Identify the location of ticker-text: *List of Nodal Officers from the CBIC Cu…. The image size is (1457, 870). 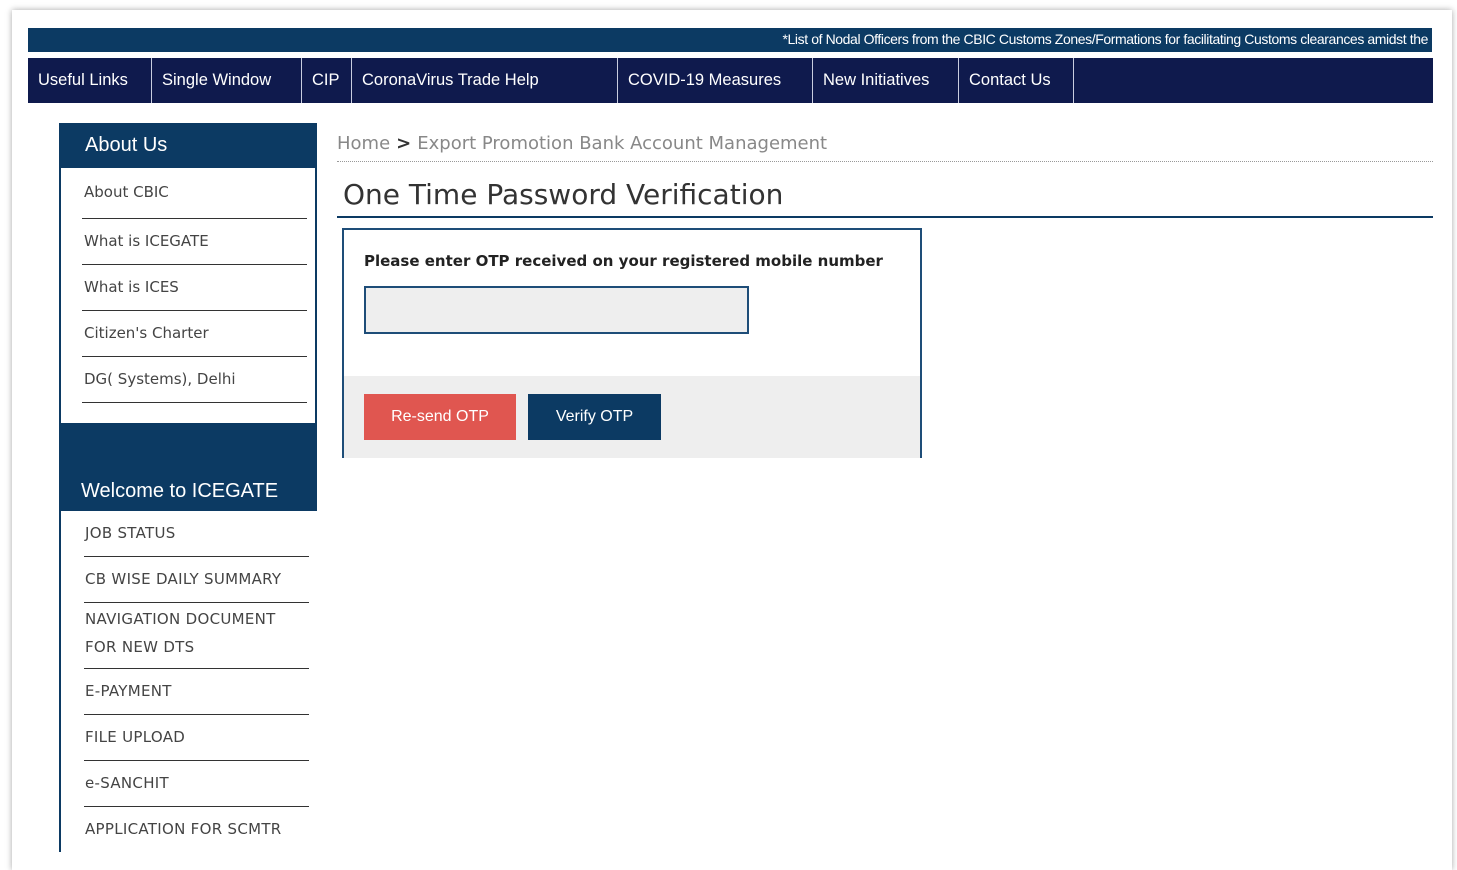
(1105, 39).